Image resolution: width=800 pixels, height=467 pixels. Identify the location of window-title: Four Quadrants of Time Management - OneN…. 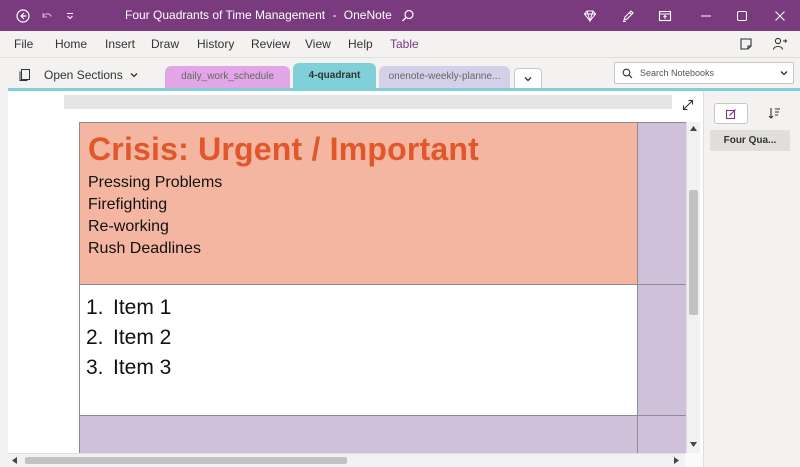
(258, 15).